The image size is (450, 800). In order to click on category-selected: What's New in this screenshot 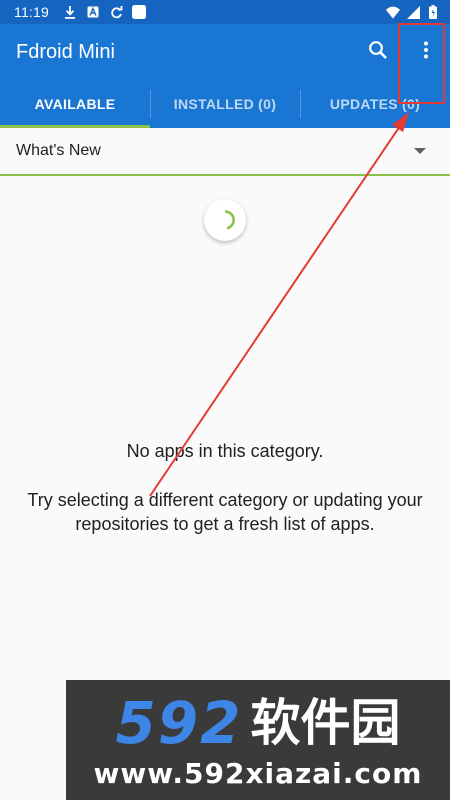, I will do `click(58, 150)`.